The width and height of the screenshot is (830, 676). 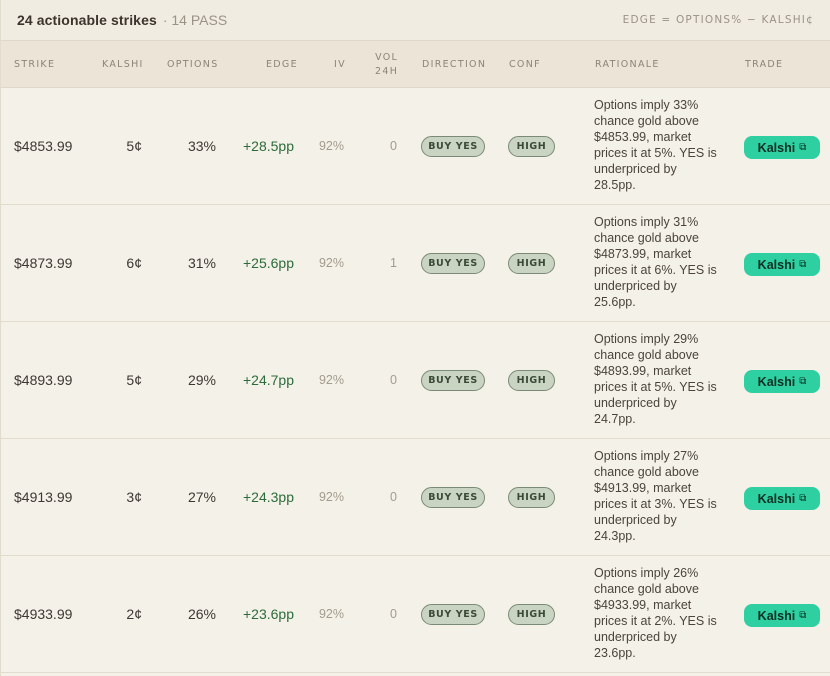 What do you see at coordinates (201, 497) in the screenshot?
I see `options-probability: 27%` at bounding box center [201, 497].